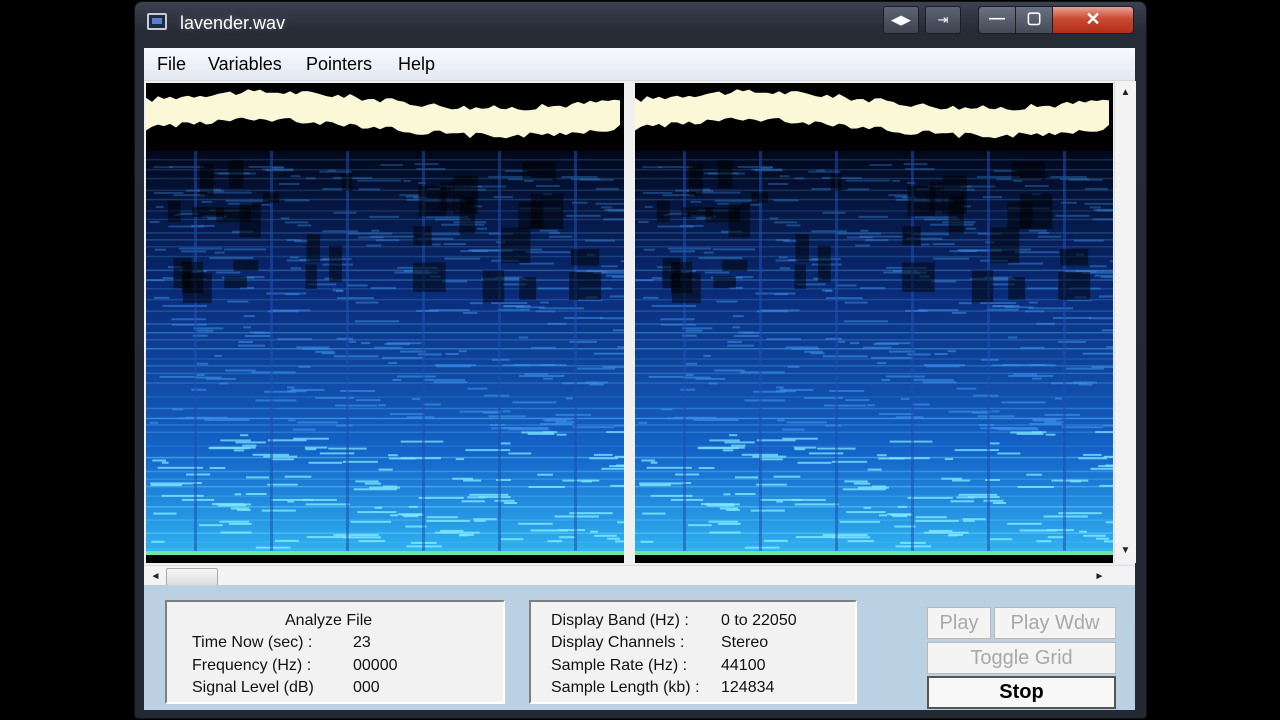  What do you see at coordinates (618, 642) in the screenshot?
I see `display-channels-label: Display Channels :` at bounding box center [618, 642].